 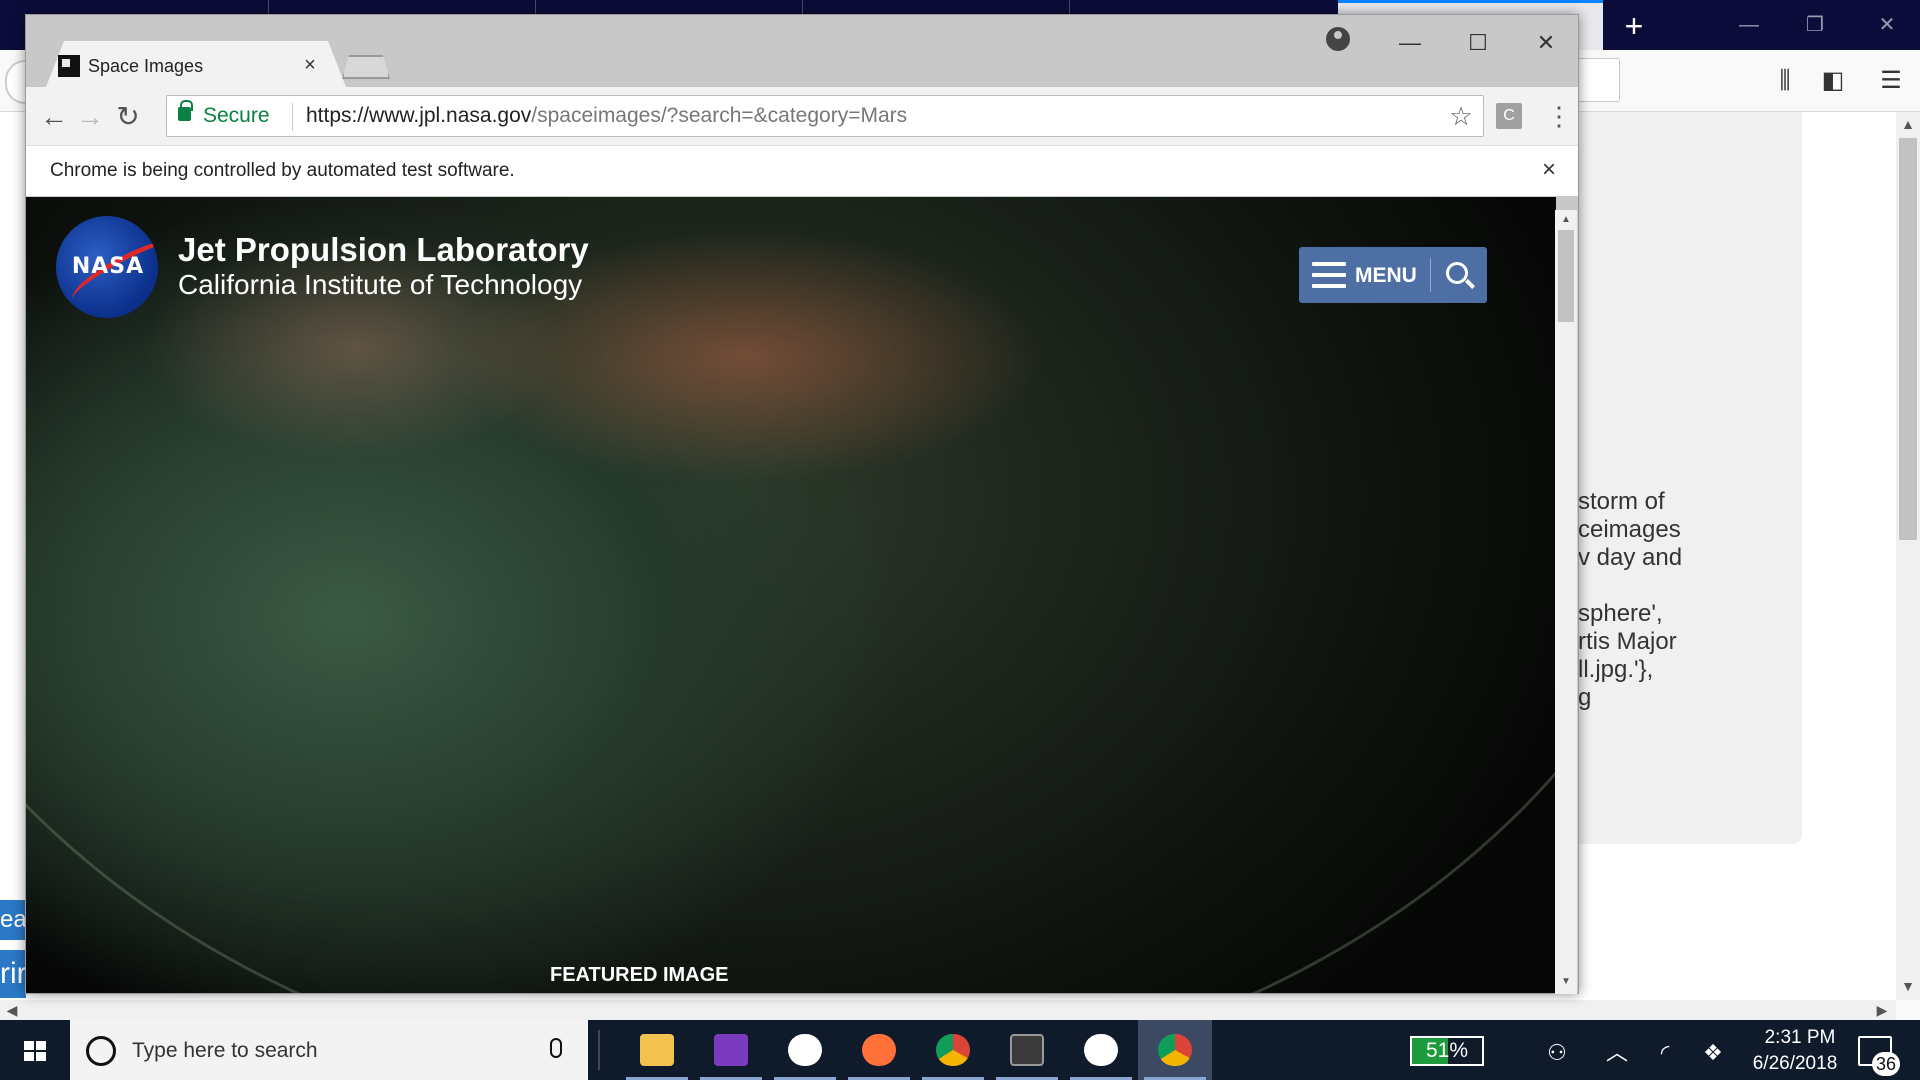 I want to click on text-line, so click(x=1688, y=586).